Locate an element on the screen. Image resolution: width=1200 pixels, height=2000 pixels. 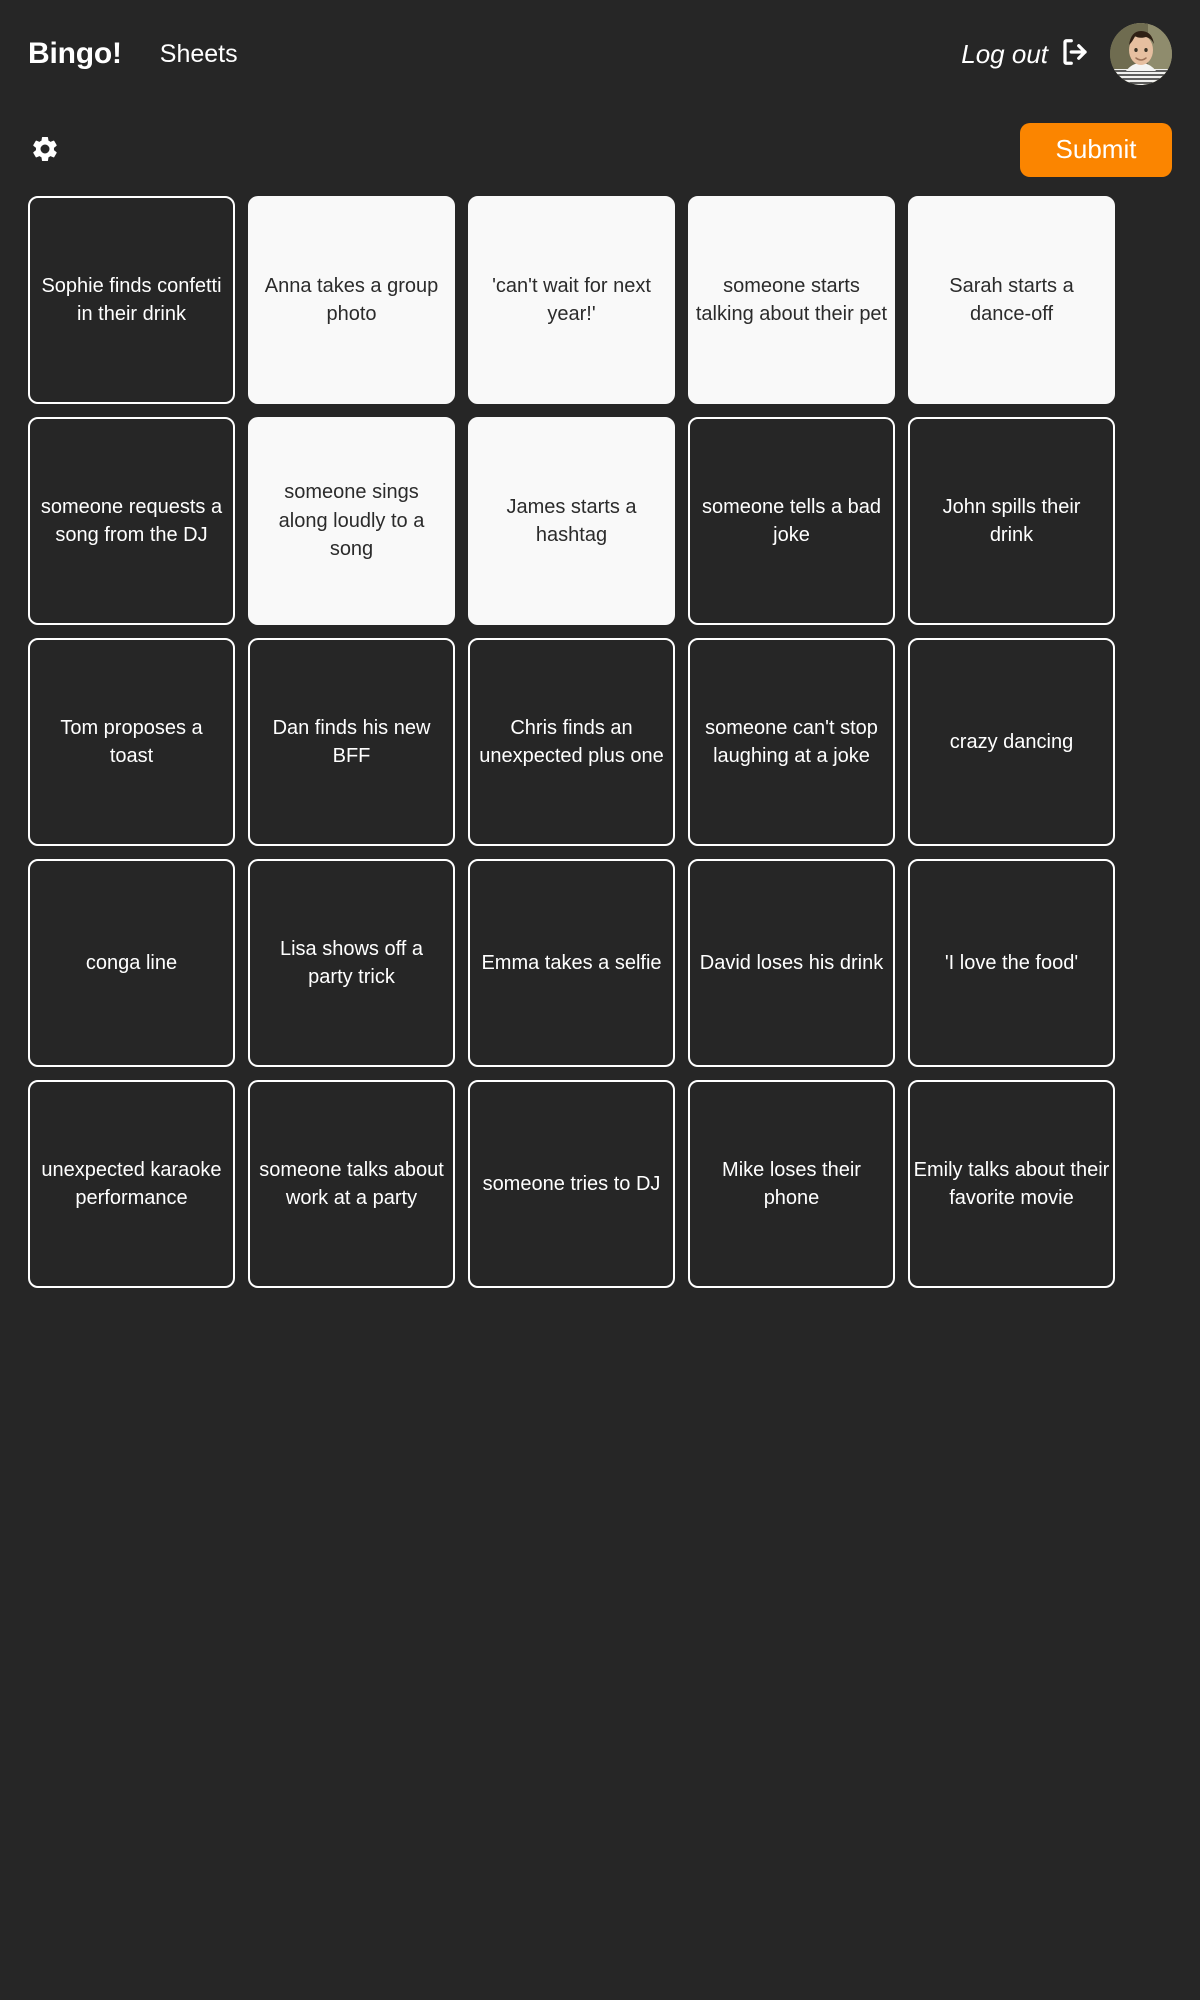
bingo-cell-label: Mike loses their phone is located at coordinates (791, 1183).